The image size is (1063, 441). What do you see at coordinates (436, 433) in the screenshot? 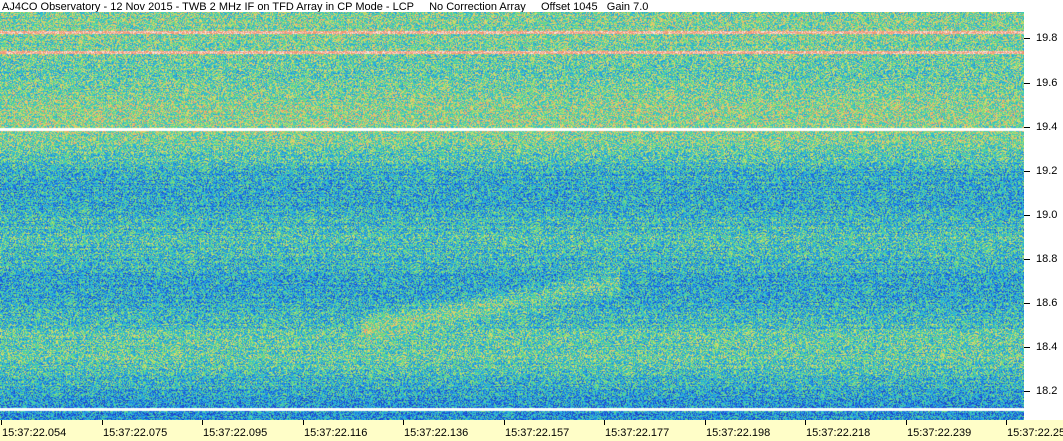
I see `x-tick-label: 15:37:22.136` at bounding box center [436, 433].